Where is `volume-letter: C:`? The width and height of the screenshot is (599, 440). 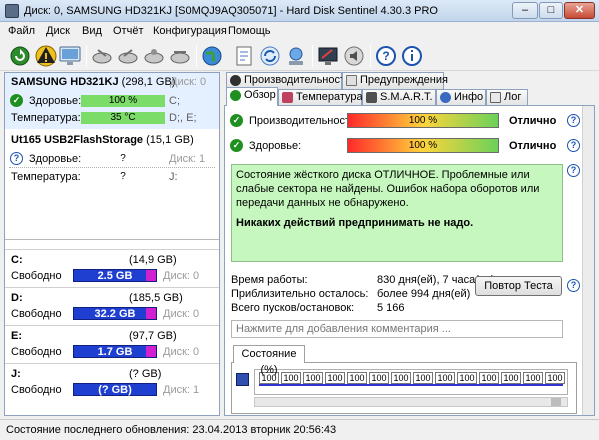
volume-letter: C: is located at coordinates (17, 260).